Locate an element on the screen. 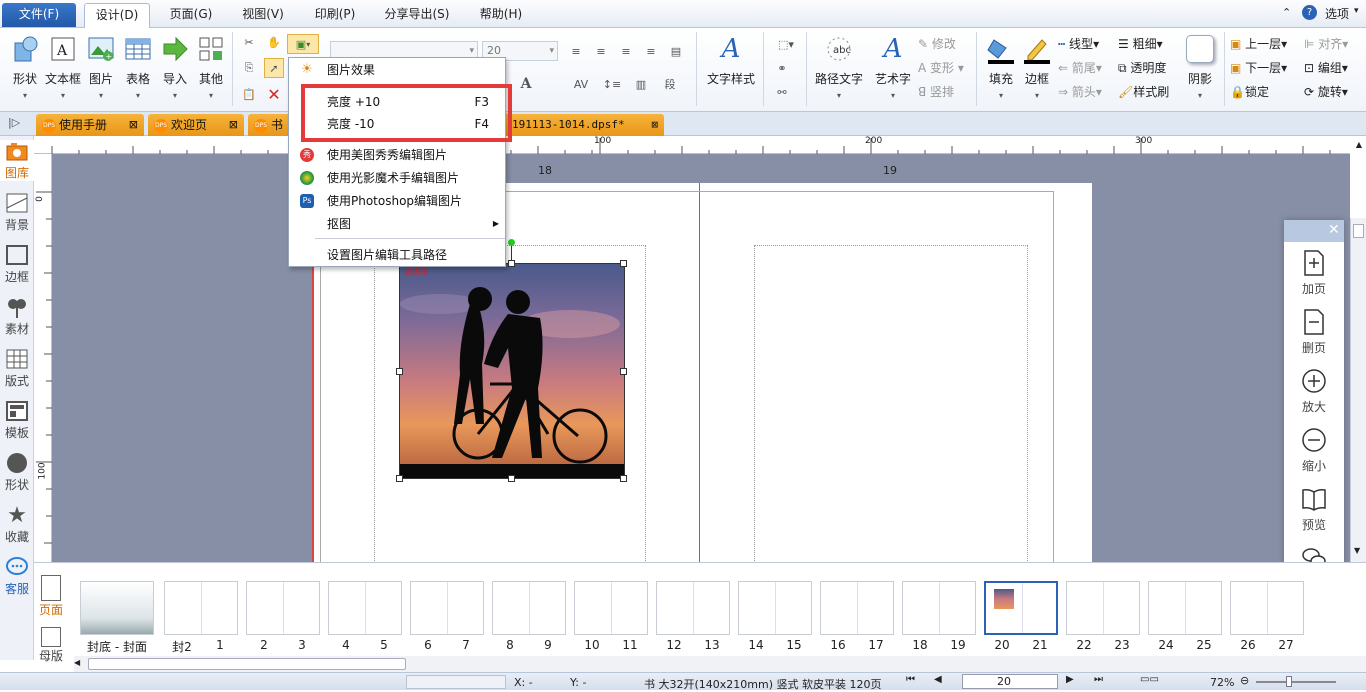 The image size is (1366, 692). deform-button: A 变形 ▾ is located at coordinates (941, 68).